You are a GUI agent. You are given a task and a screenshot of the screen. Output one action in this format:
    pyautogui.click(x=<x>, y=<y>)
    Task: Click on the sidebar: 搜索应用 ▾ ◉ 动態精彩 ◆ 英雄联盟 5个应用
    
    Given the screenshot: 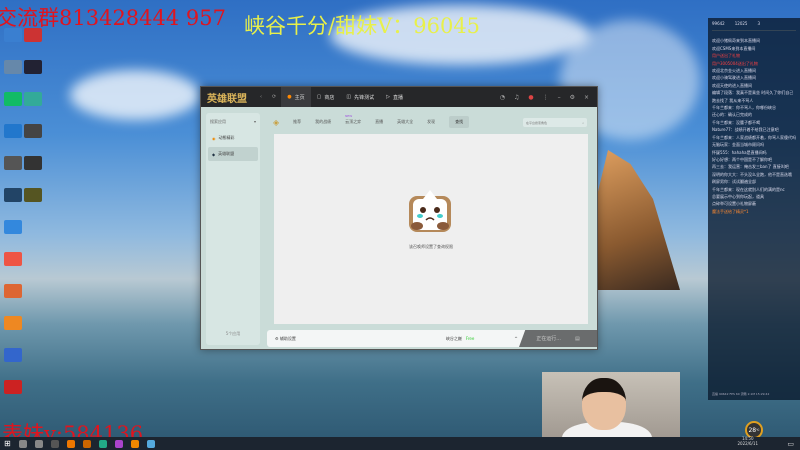 What is the action you would take?
    pyautogui.click(x=233, y=229)
    